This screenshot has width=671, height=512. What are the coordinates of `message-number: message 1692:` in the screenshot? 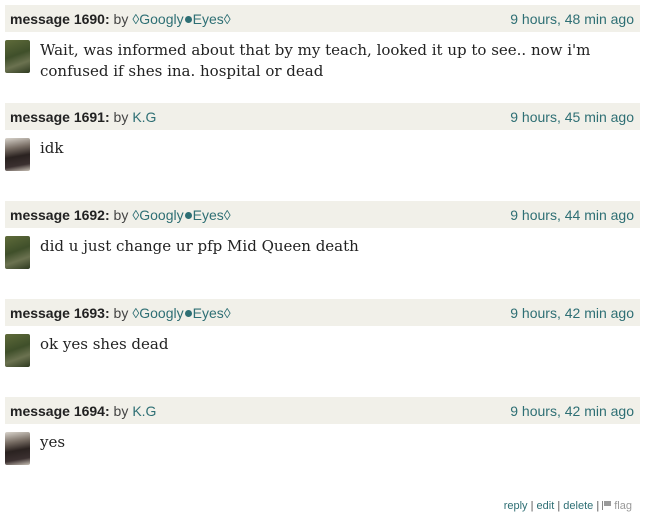 It's located at (60, 214).